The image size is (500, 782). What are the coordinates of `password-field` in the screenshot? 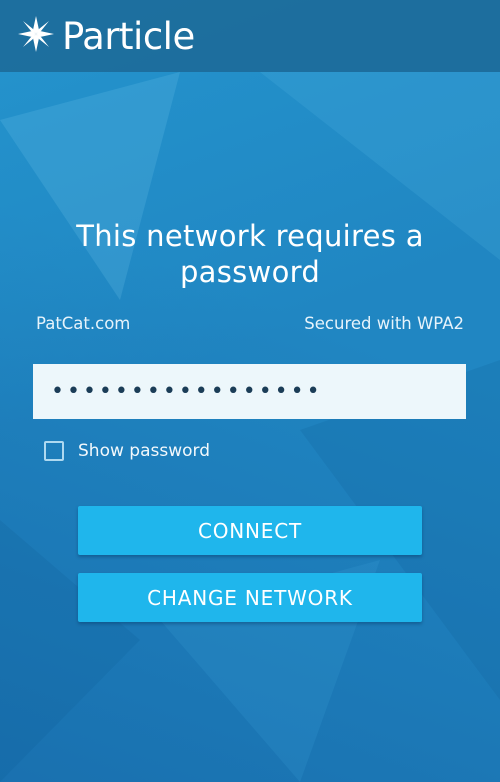 It's located at (249, 391).